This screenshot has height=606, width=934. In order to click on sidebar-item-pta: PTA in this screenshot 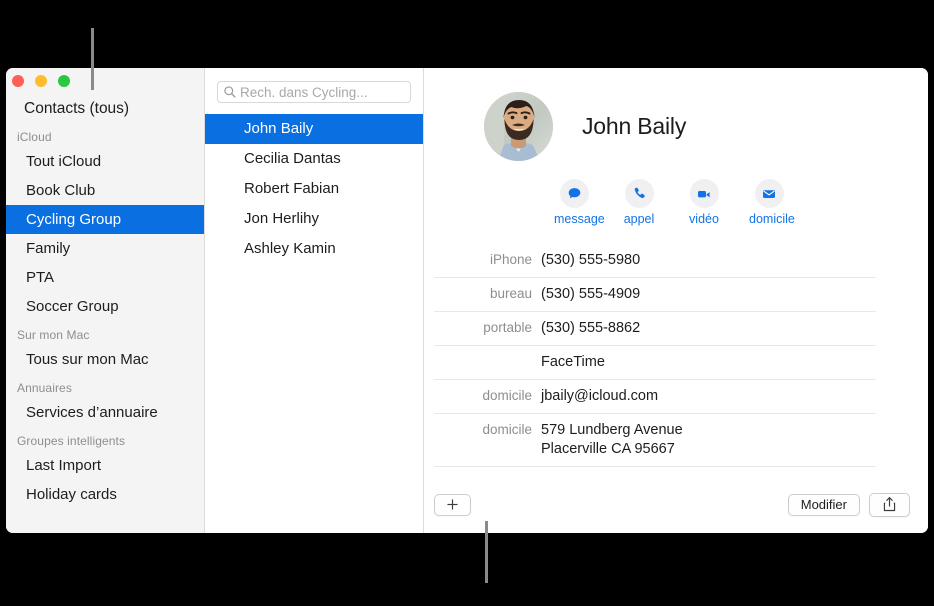, I will do `click(105, 277)`.